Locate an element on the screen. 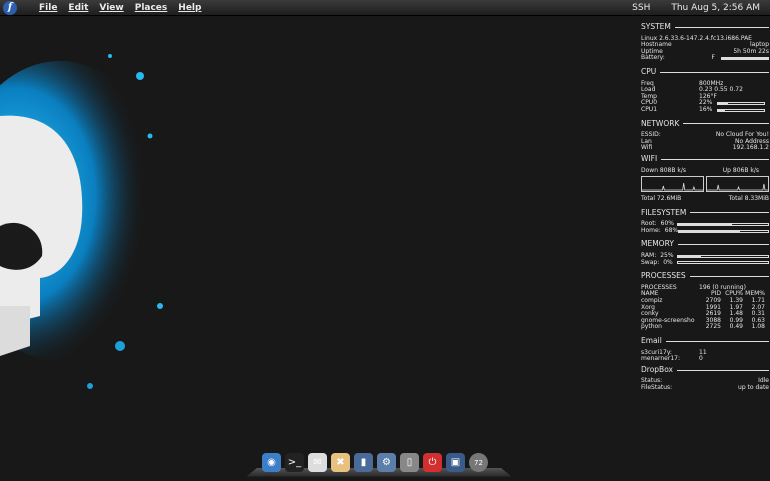 Image resolution: width=770 pixels, height=481 pixels. home-bar is located at coordinates (723, 231).